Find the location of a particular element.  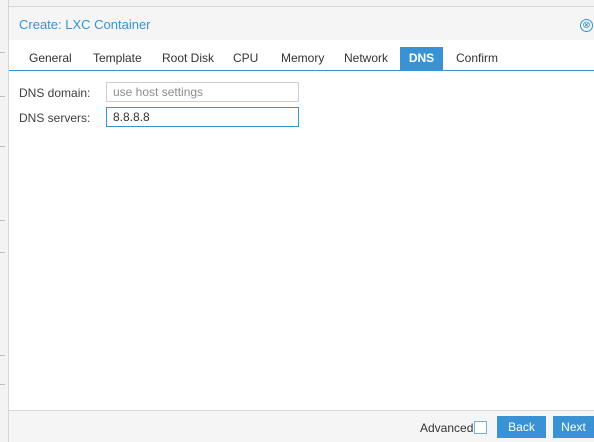

dns-domain-label: DNS domain: is located at coordinates (55, 93).